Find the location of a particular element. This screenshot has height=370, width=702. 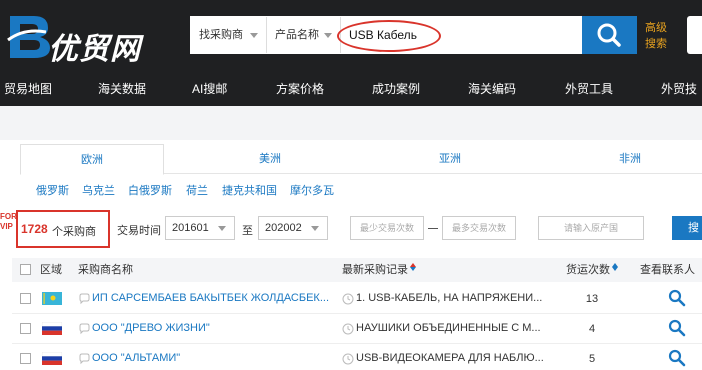

vip-badge: FOR VIP is located at coordinates (8, 221).